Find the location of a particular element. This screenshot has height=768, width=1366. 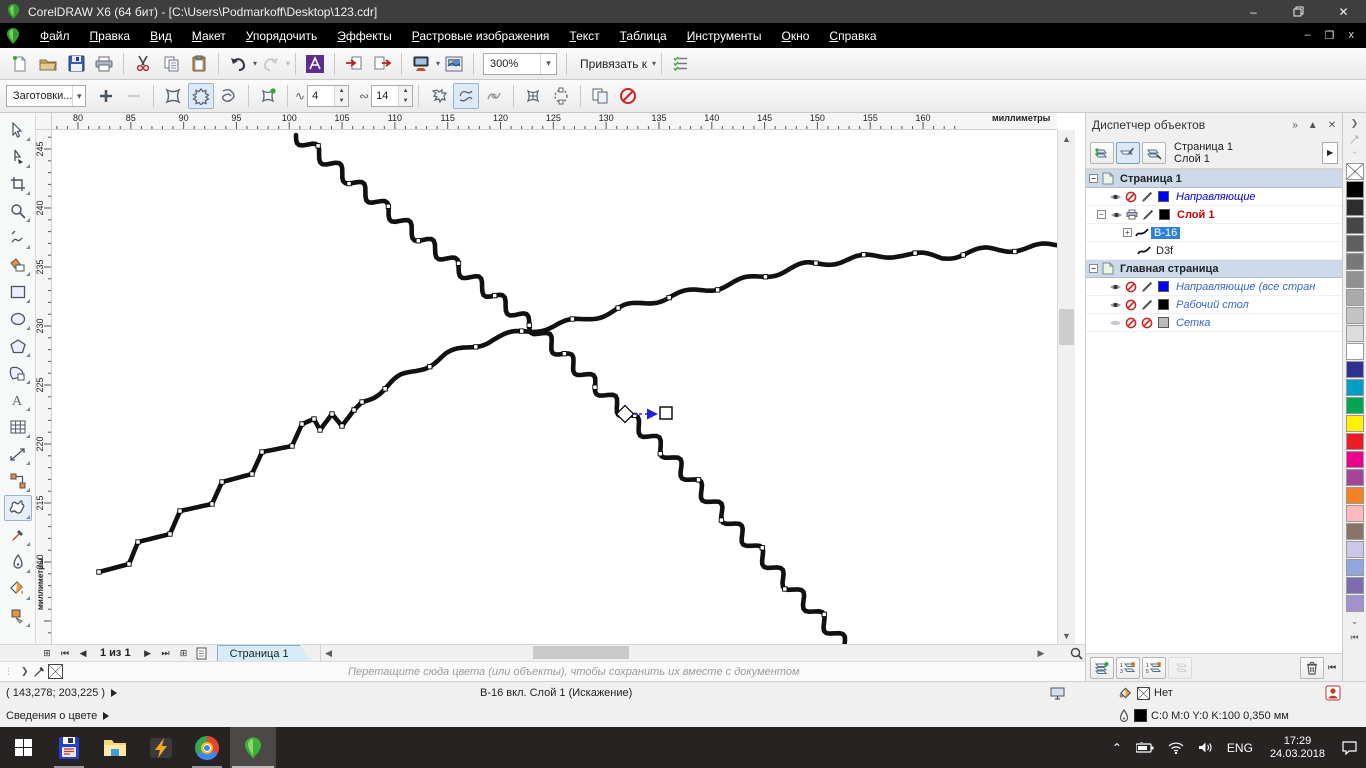

copy-icon is located at coordinates (171, 64).